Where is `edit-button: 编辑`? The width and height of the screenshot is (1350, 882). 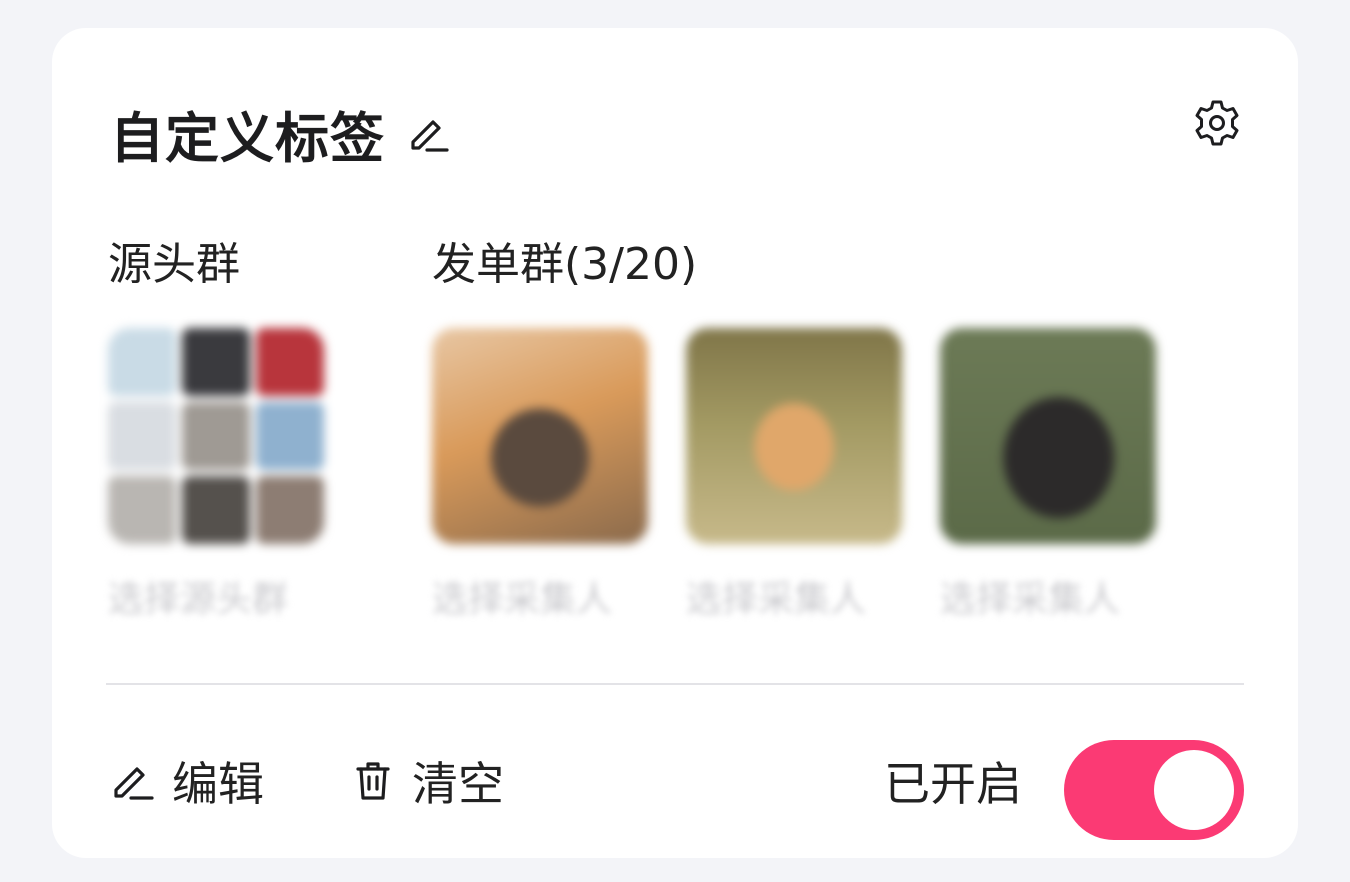
edit-button: 编辑 is located at coordinates (187, 781).